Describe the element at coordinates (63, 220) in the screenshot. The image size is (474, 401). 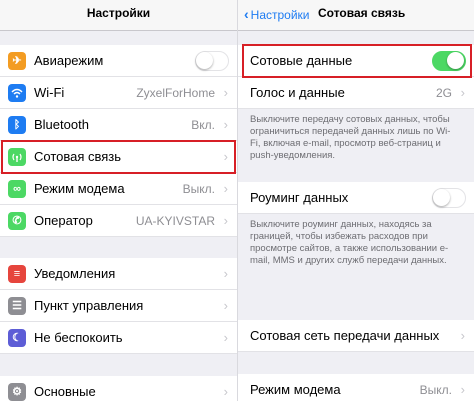
I see `row-label: Оператор` at that location.